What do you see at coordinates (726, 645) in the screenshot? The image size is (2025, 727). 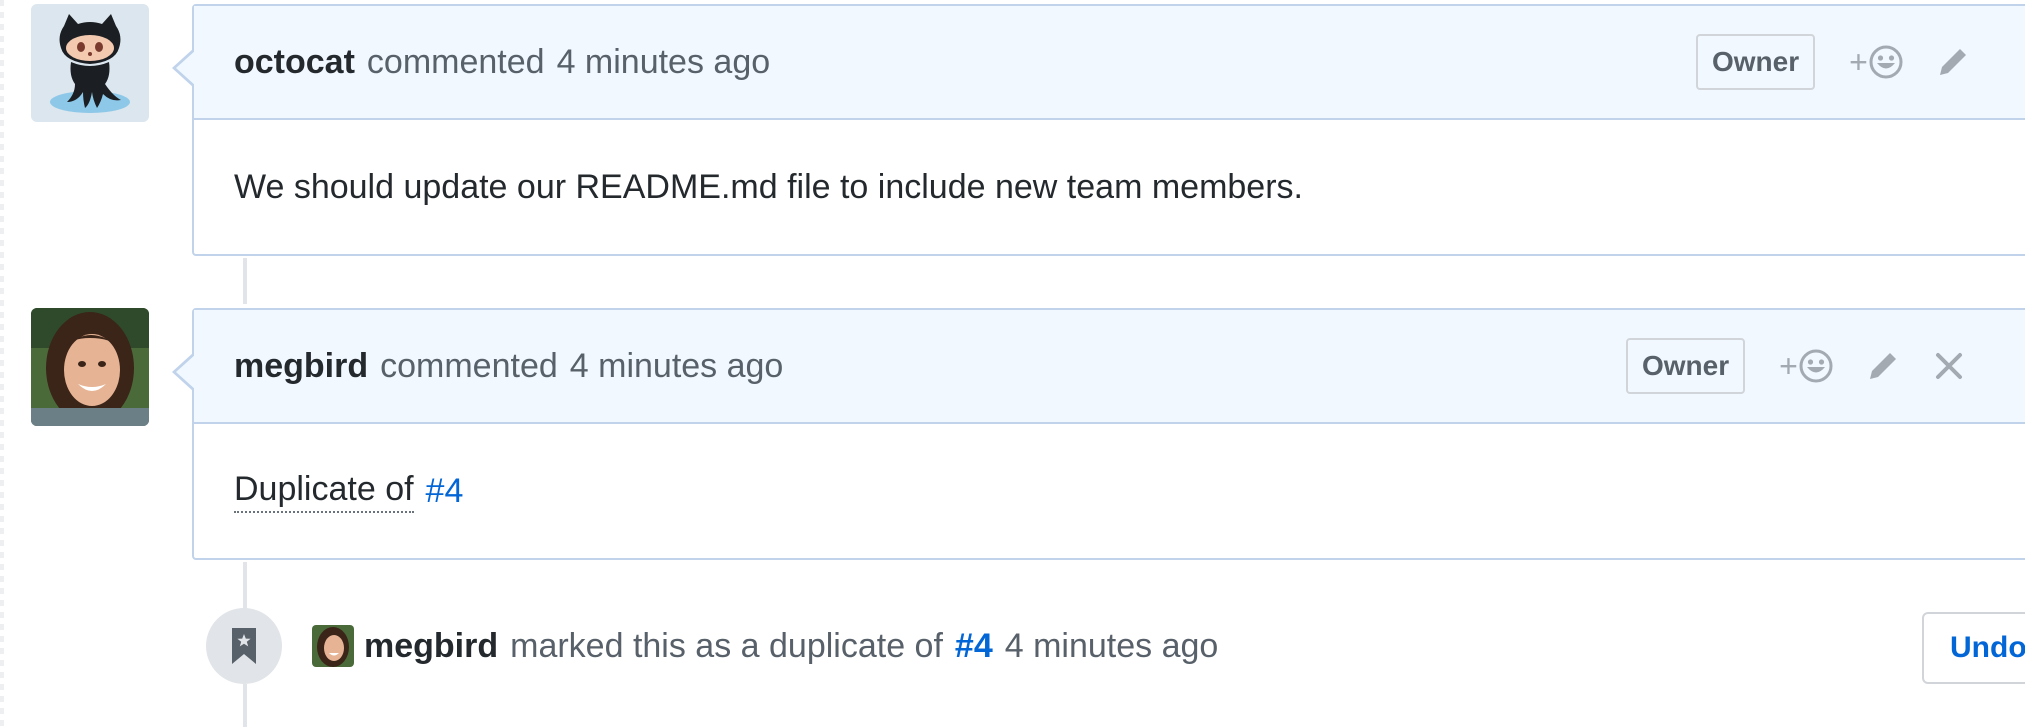 I see `event-text: marked this as a duplicate of` at bounding box center [726, 645].